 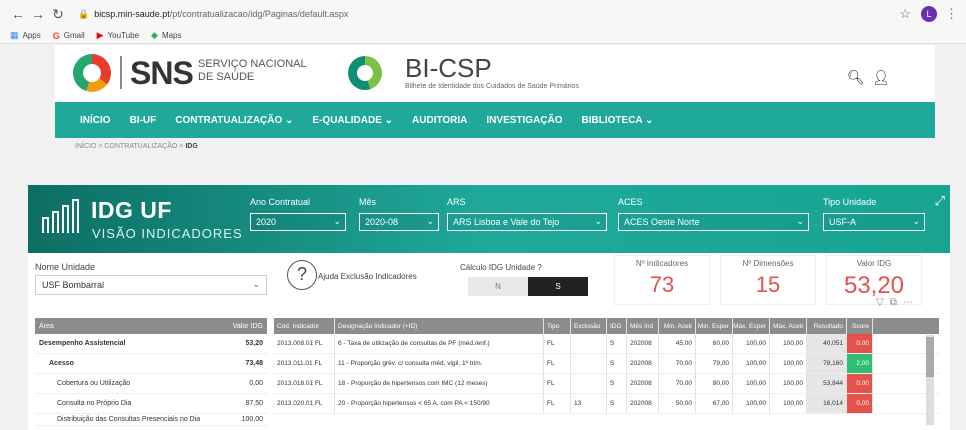 I want to click on table-cell-cod: 2013.008.01 FL, so click(x=304, y=343).